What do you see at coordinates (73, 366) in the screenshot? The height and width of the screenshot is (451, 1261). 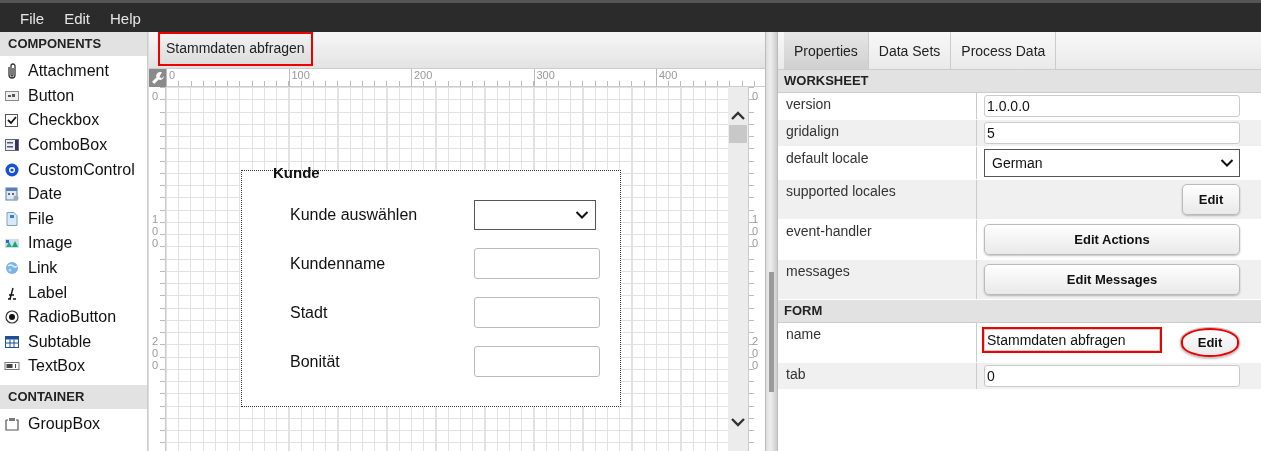 I see `palette-item: TextBox` at bounding box center [73, 366].